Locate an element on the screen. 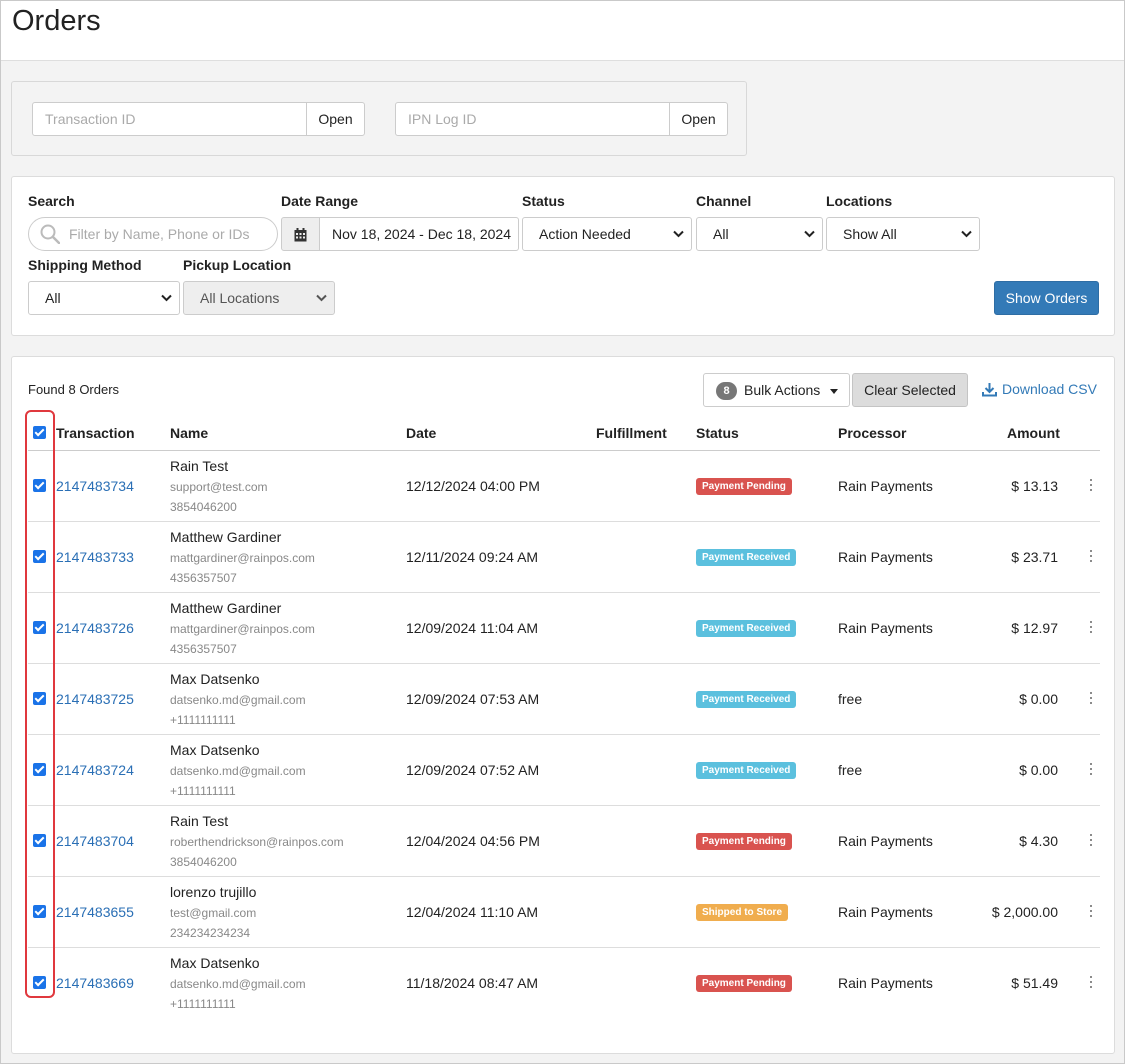 The image size is (1125, 1064). transaction-link: 2147483724 is located at coordinates (95, 770).